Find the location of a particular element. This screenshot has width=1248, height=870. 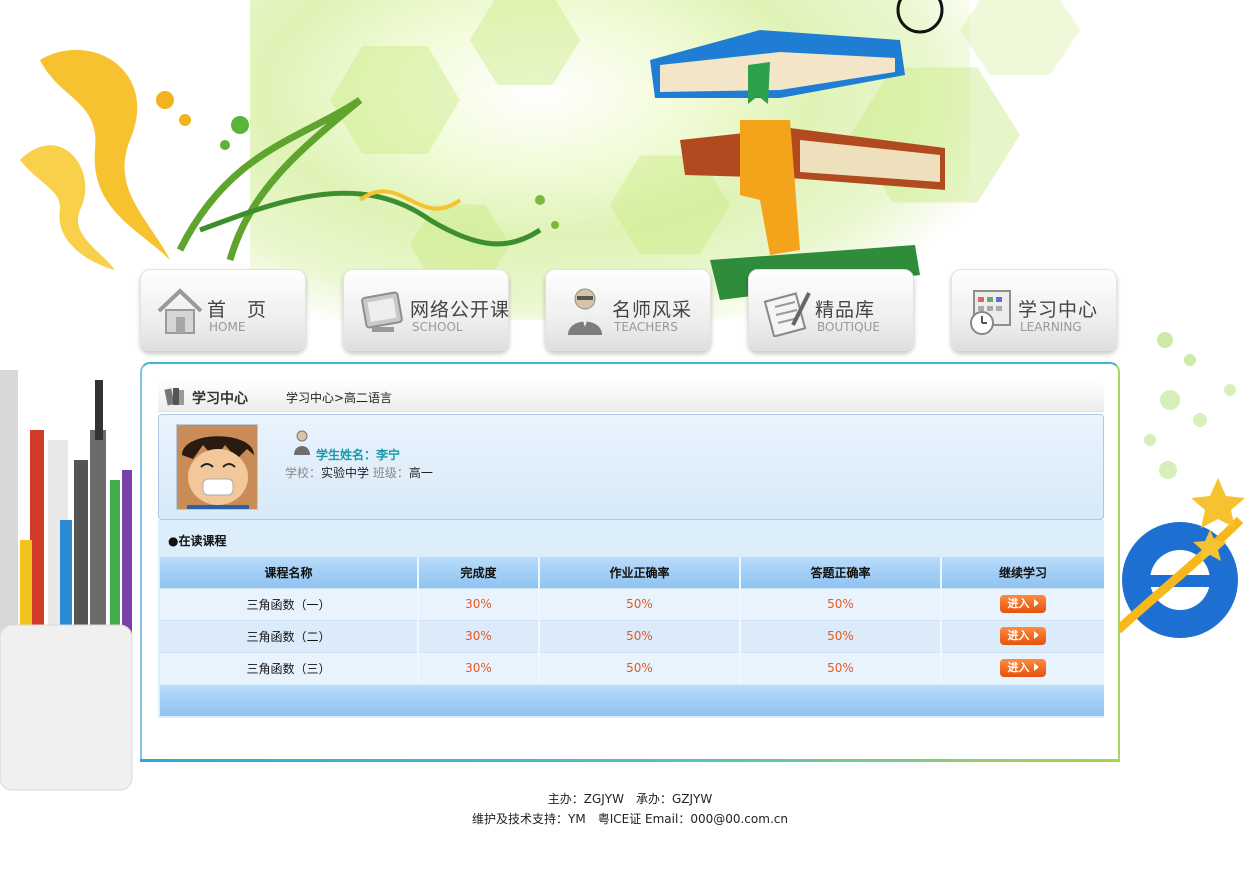

nav-school: 网络公开课 SCHOOL is located at coordinates (426, 310).